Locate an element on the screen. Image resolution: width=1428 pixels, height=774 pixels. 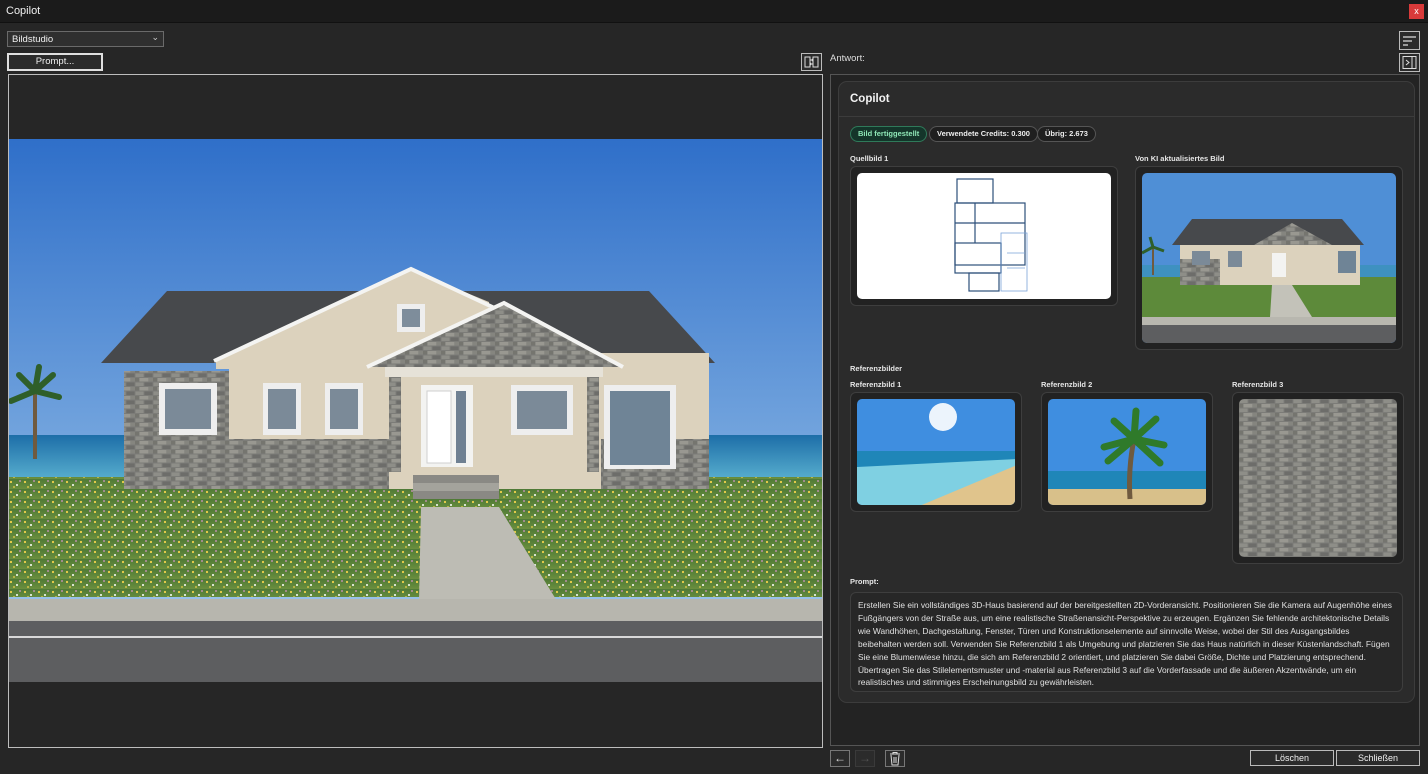
stone-wall-thumbnail is located at coordinates (1318, 478).